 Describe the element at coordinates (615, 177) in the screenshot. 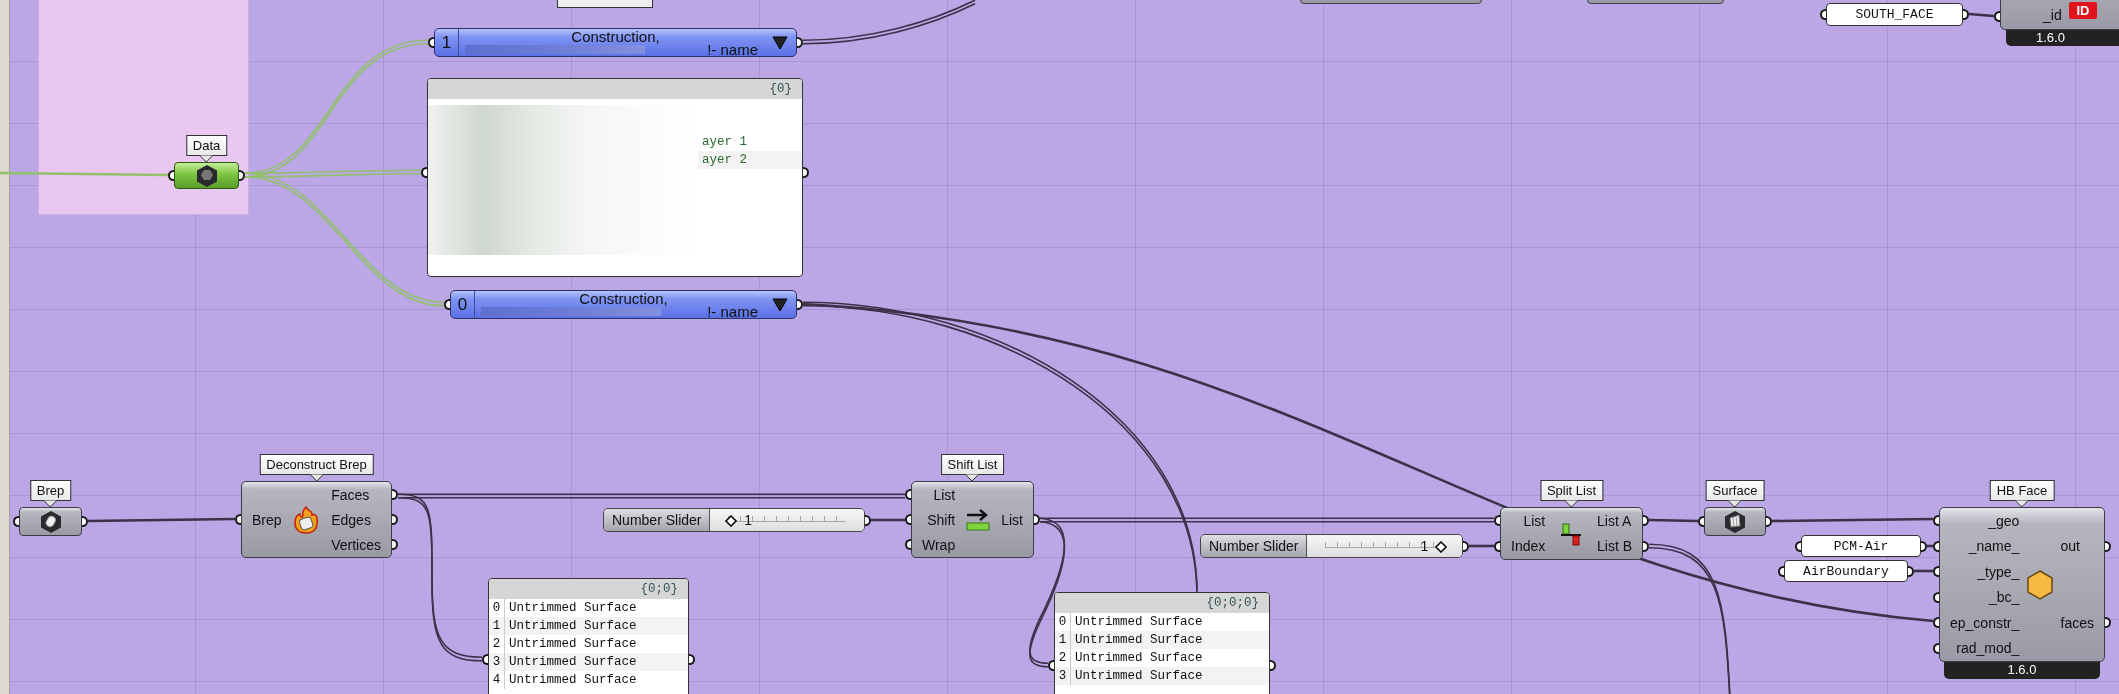

I see `text-panel: {0} ayer 1 ayer 2` at that location.